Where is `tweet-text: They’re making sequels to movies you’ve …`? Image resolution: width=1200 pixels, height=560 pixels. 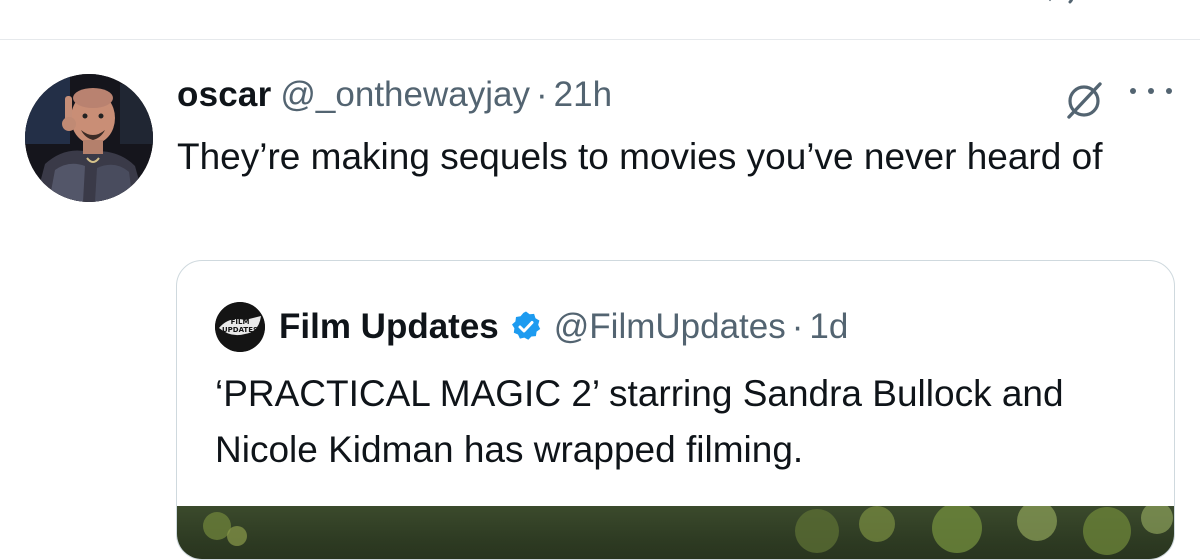
tweet-text: They’re making sequels to movies you’ve … is located at coordinates (640, 156).